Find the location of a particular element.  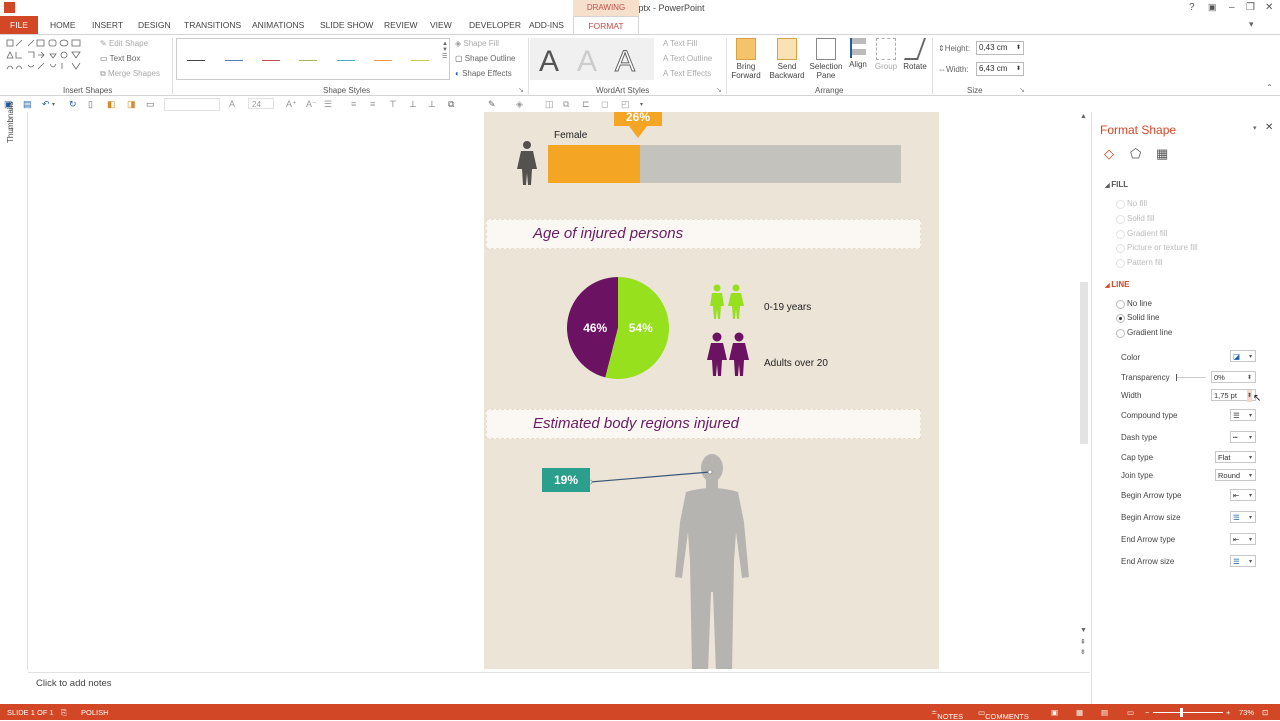

group-icon: ⧉ is located at coordinates (451, 104).